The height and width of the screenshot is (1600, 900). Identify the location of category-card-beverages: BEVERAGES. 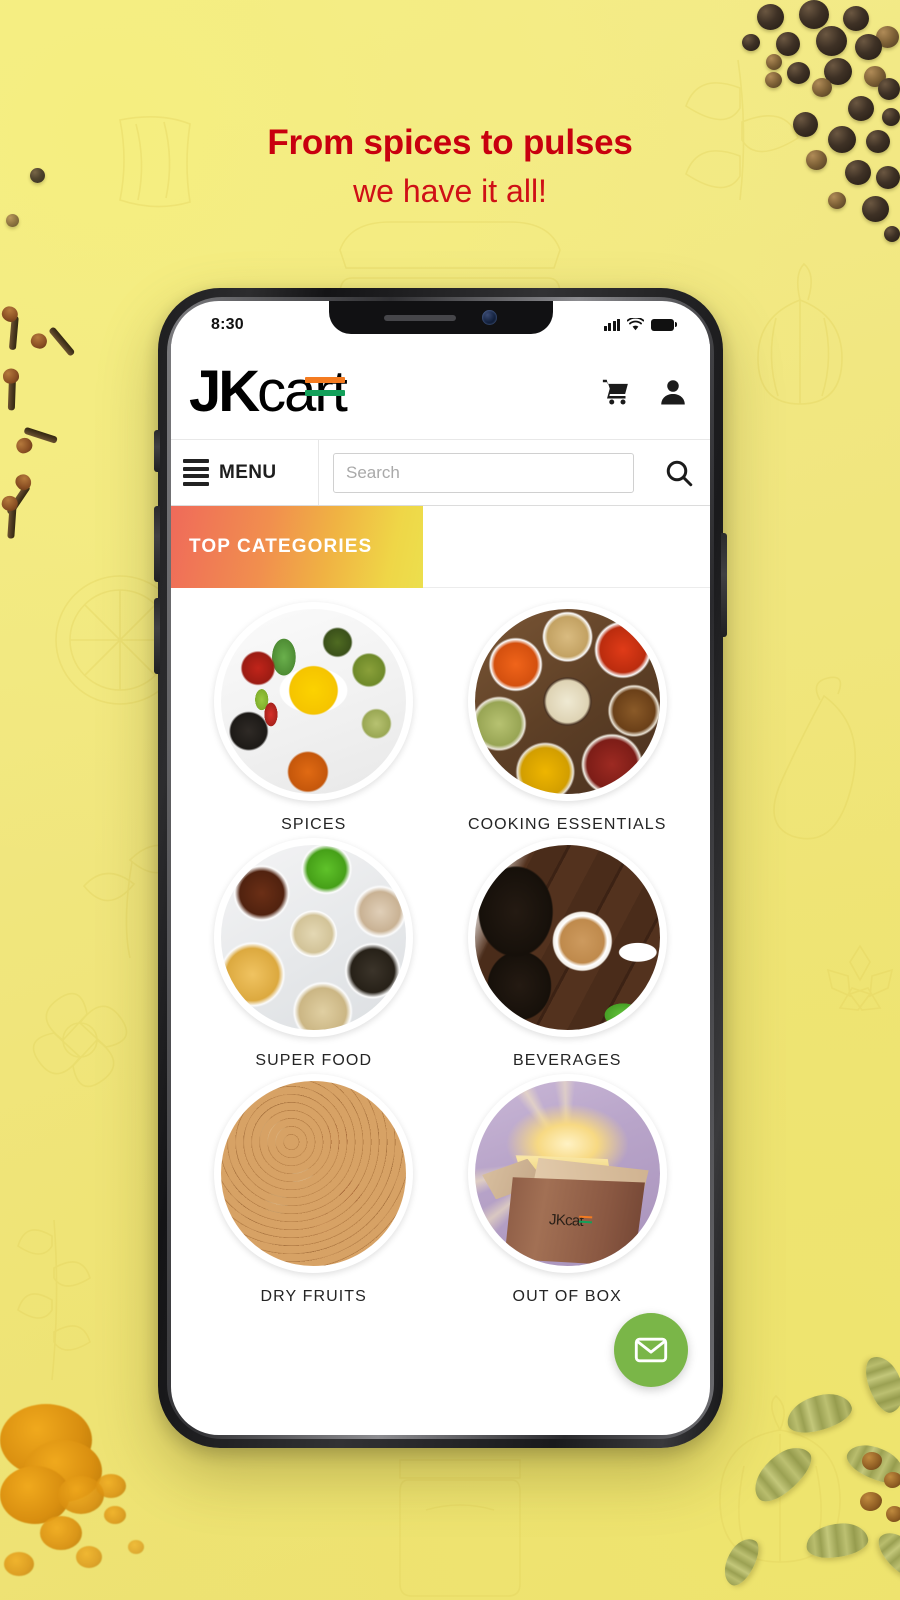
(568, 954).